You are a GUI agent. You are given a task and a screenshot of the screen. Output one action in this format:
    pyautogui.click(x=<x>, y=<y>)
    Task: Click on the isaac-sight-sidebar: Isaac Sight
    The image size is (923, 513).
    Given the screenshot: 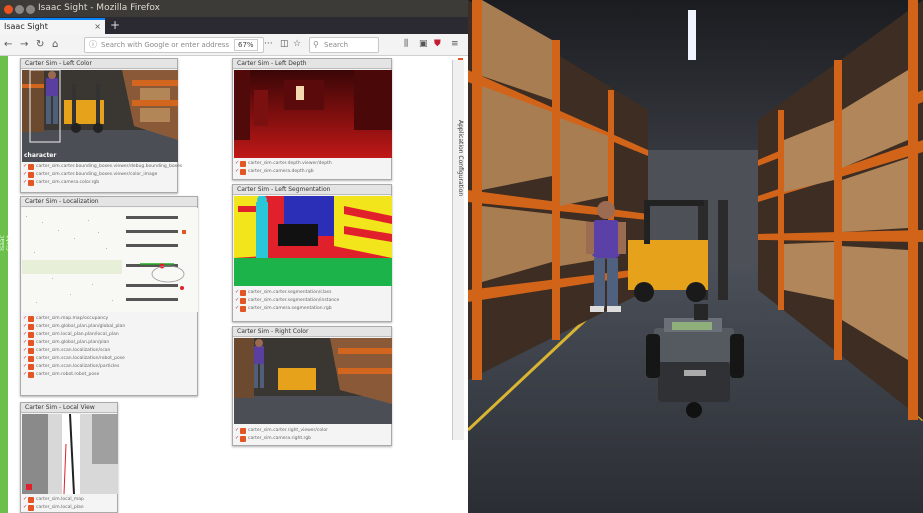 What is the action you would take?
    pyautogui.click(x=6, y=284)
    